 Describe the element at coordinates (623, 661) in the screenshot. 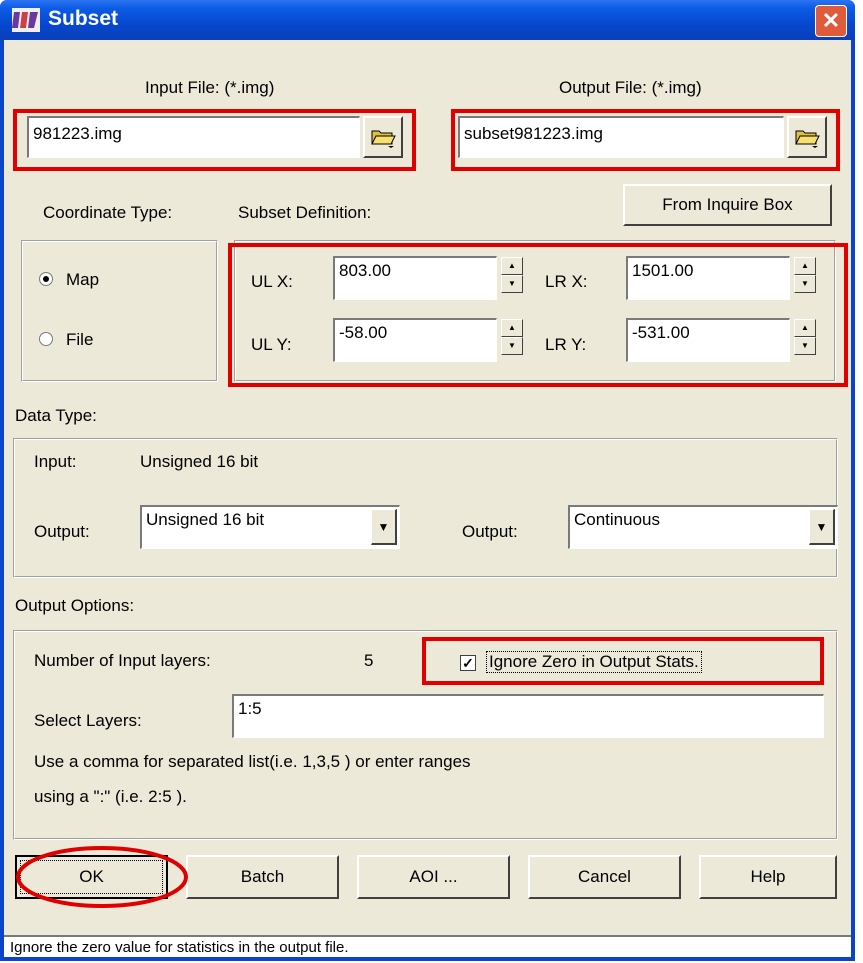

I see `ignore-zero-highlight` at that location.